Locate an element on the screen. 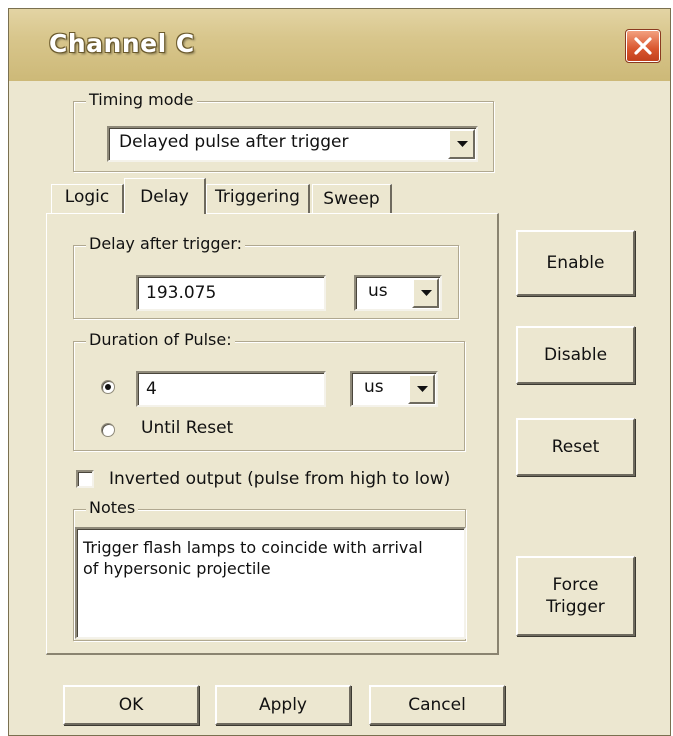  radio-selected-dot is located at coordinates (108, 387).